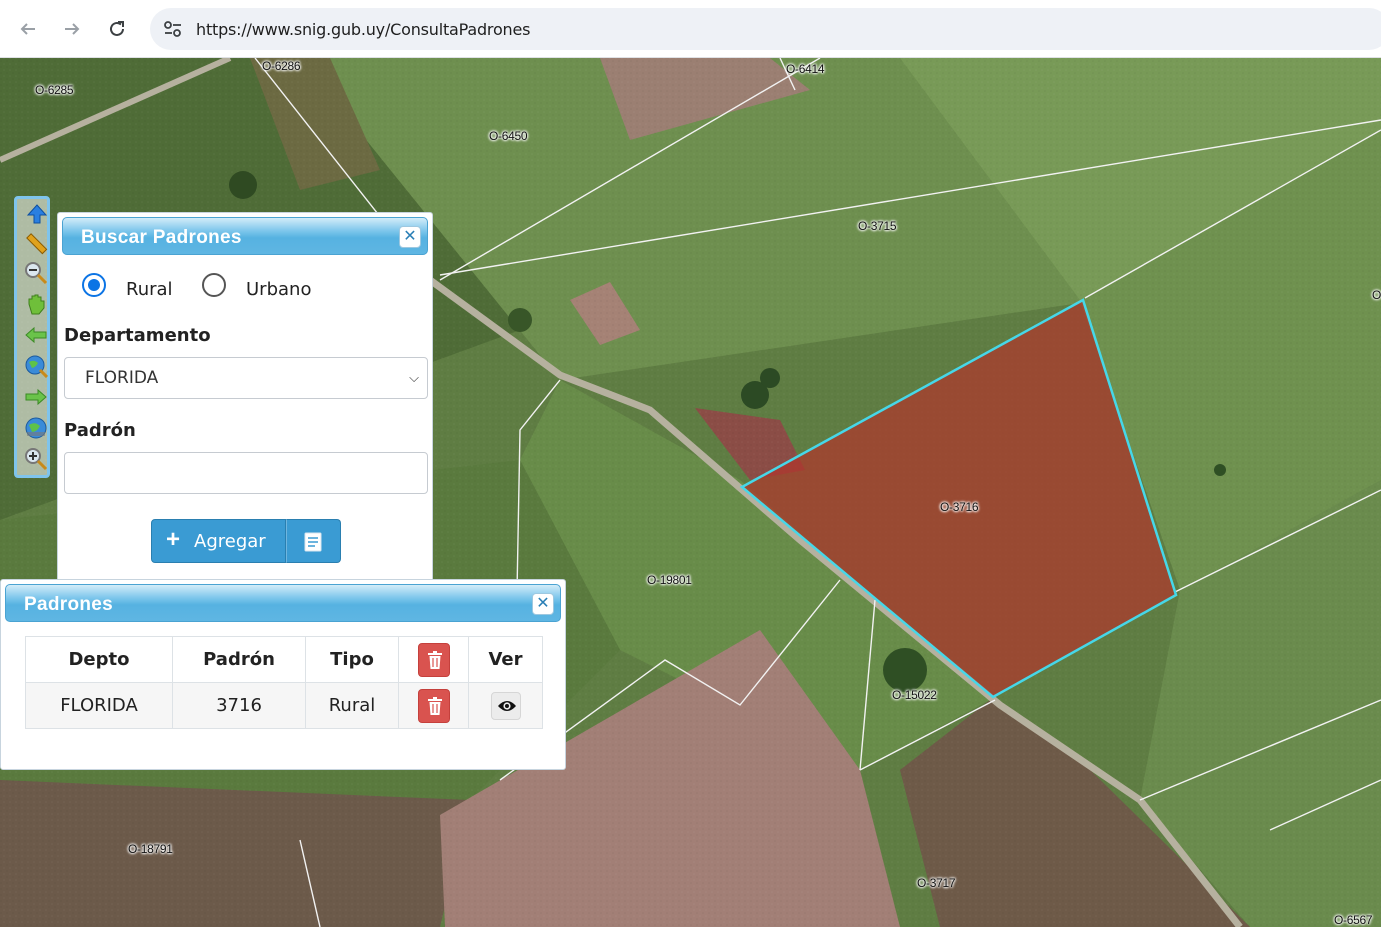 This screenshot has width=1381, height=927. Describe the element at coordinates (36, 213) in the screenshot. I see `pan-arrow-icon` at that location.